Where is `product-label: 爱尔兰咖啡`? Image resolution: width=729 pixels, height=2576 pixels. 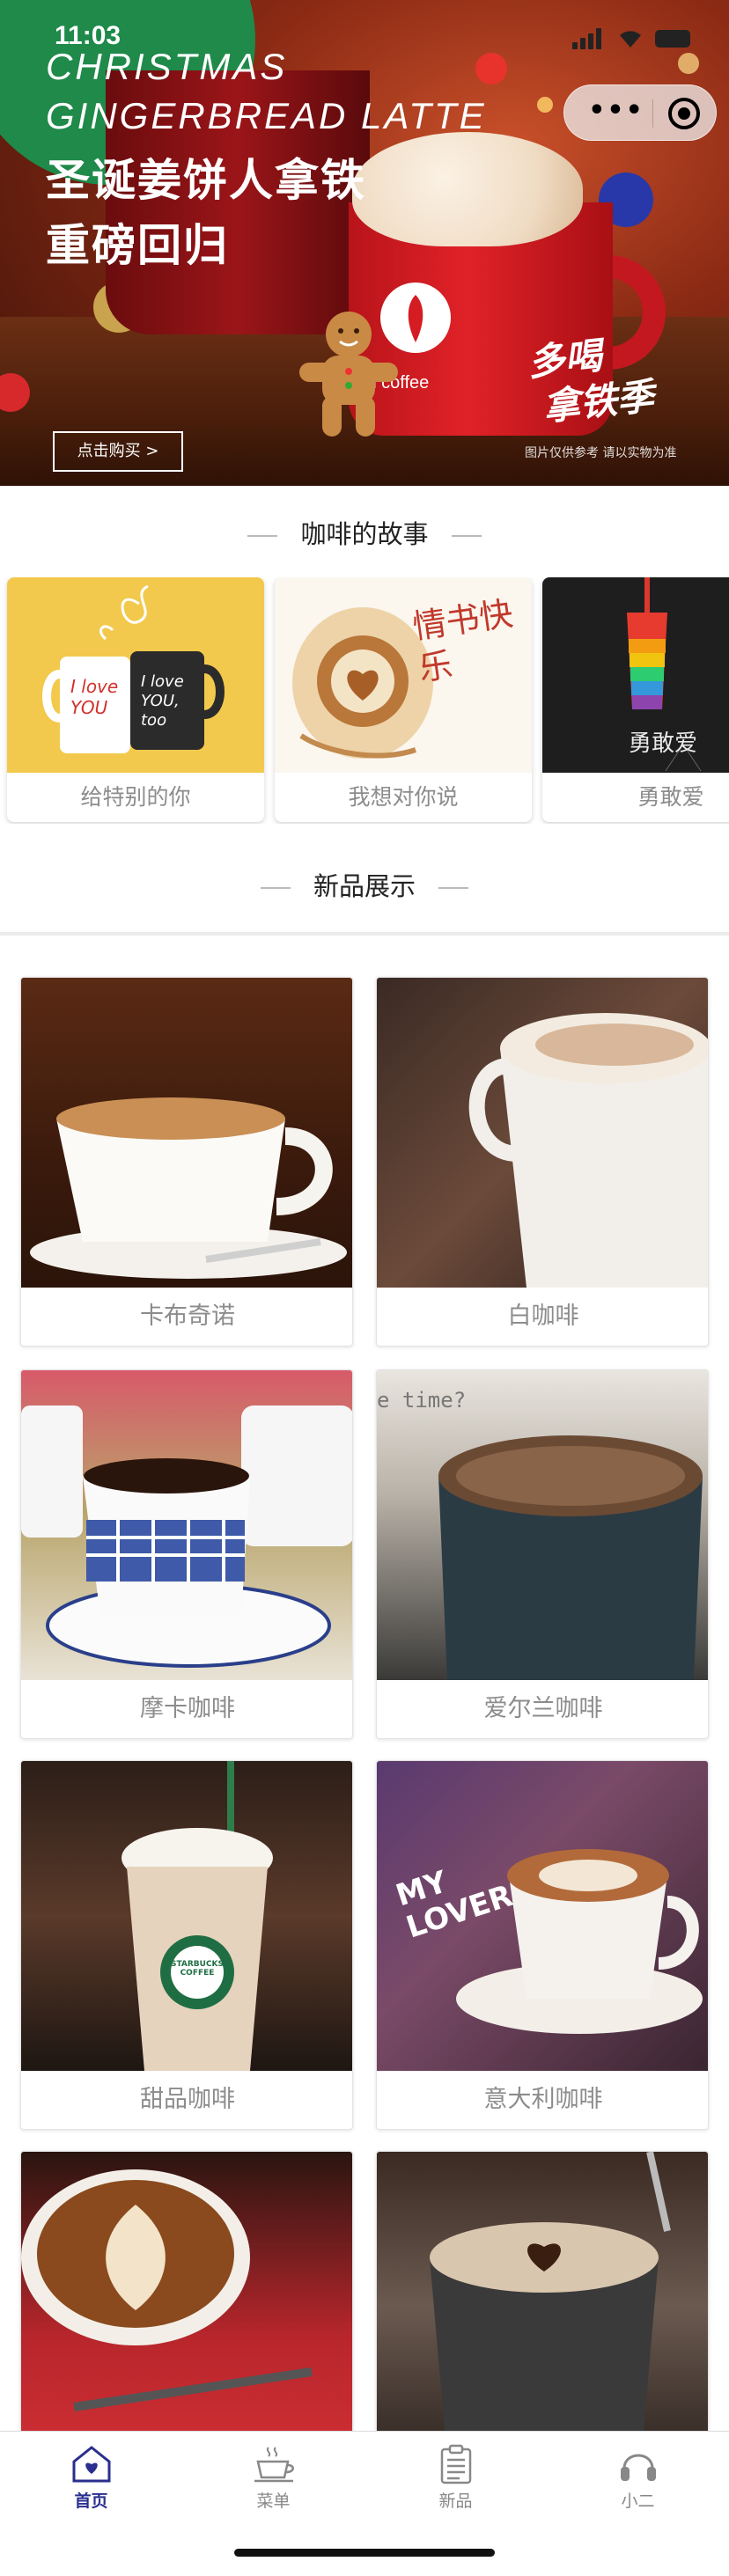 product-label: 爱尔兰咖啡 is located at coordinates (543, 1708).